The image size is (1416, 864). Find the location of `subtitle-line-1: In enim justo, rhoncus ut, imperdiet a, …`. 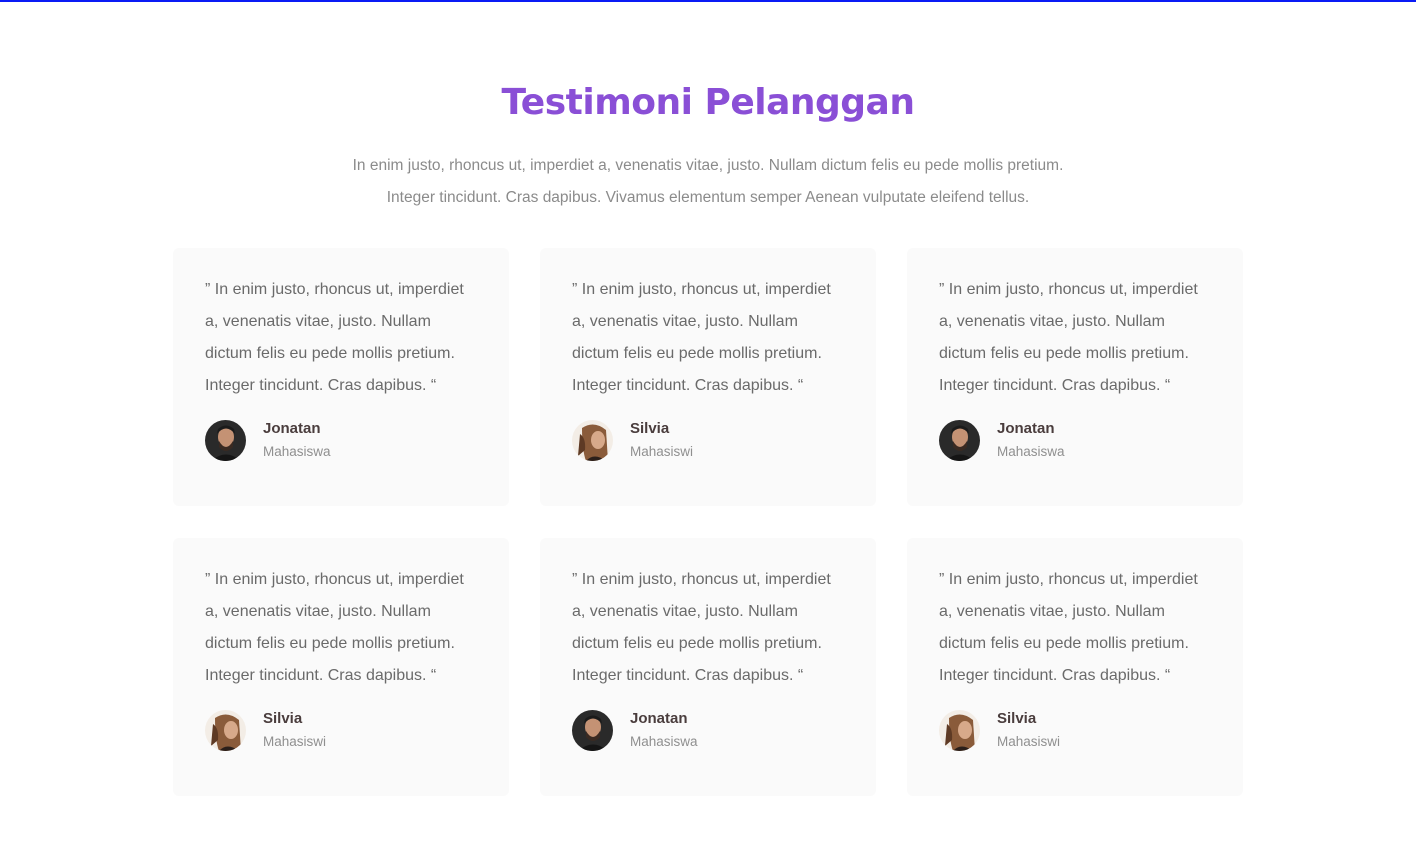

subtitle-line-1: In enim justo, rhoncus ut, imperdiet a, … is located at coordinates (708, 165).